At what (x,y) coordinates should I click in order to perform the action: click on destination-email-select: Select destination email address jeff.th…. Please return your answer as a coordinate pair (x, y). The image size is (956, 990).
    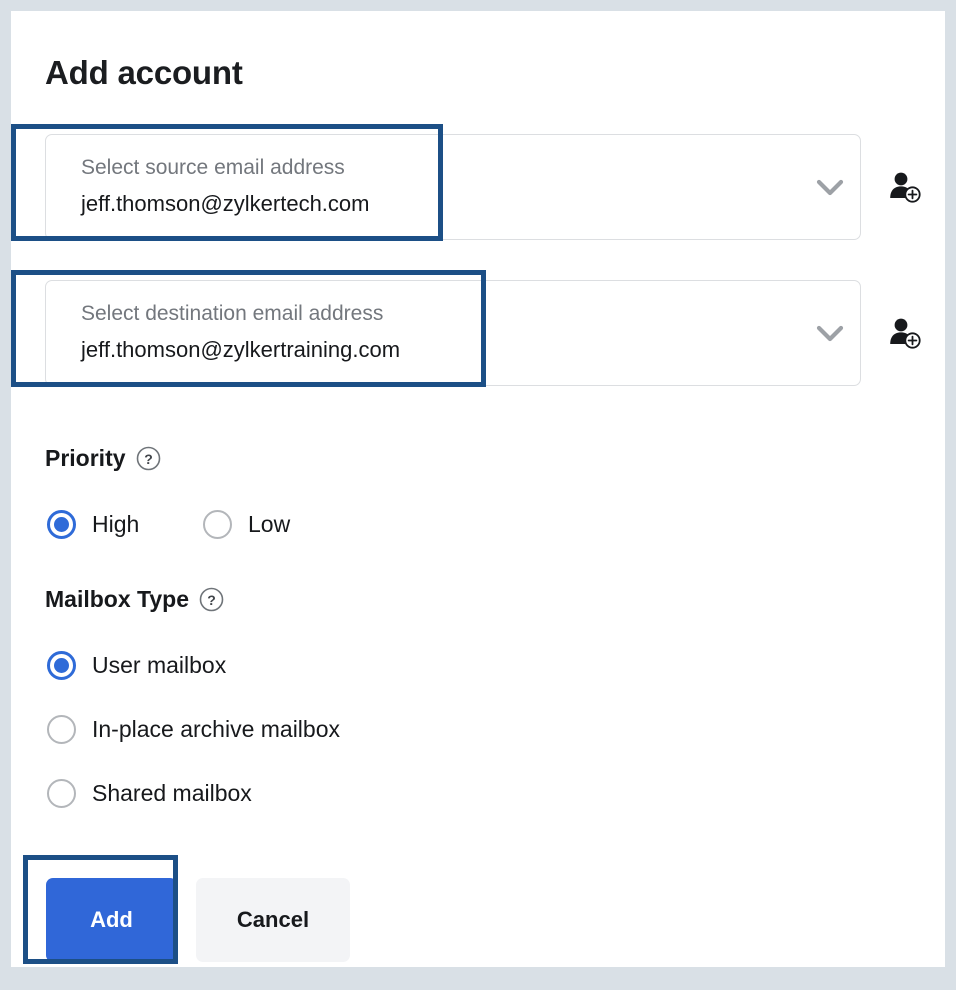
    Looking at the image, I should click on (453, 333).